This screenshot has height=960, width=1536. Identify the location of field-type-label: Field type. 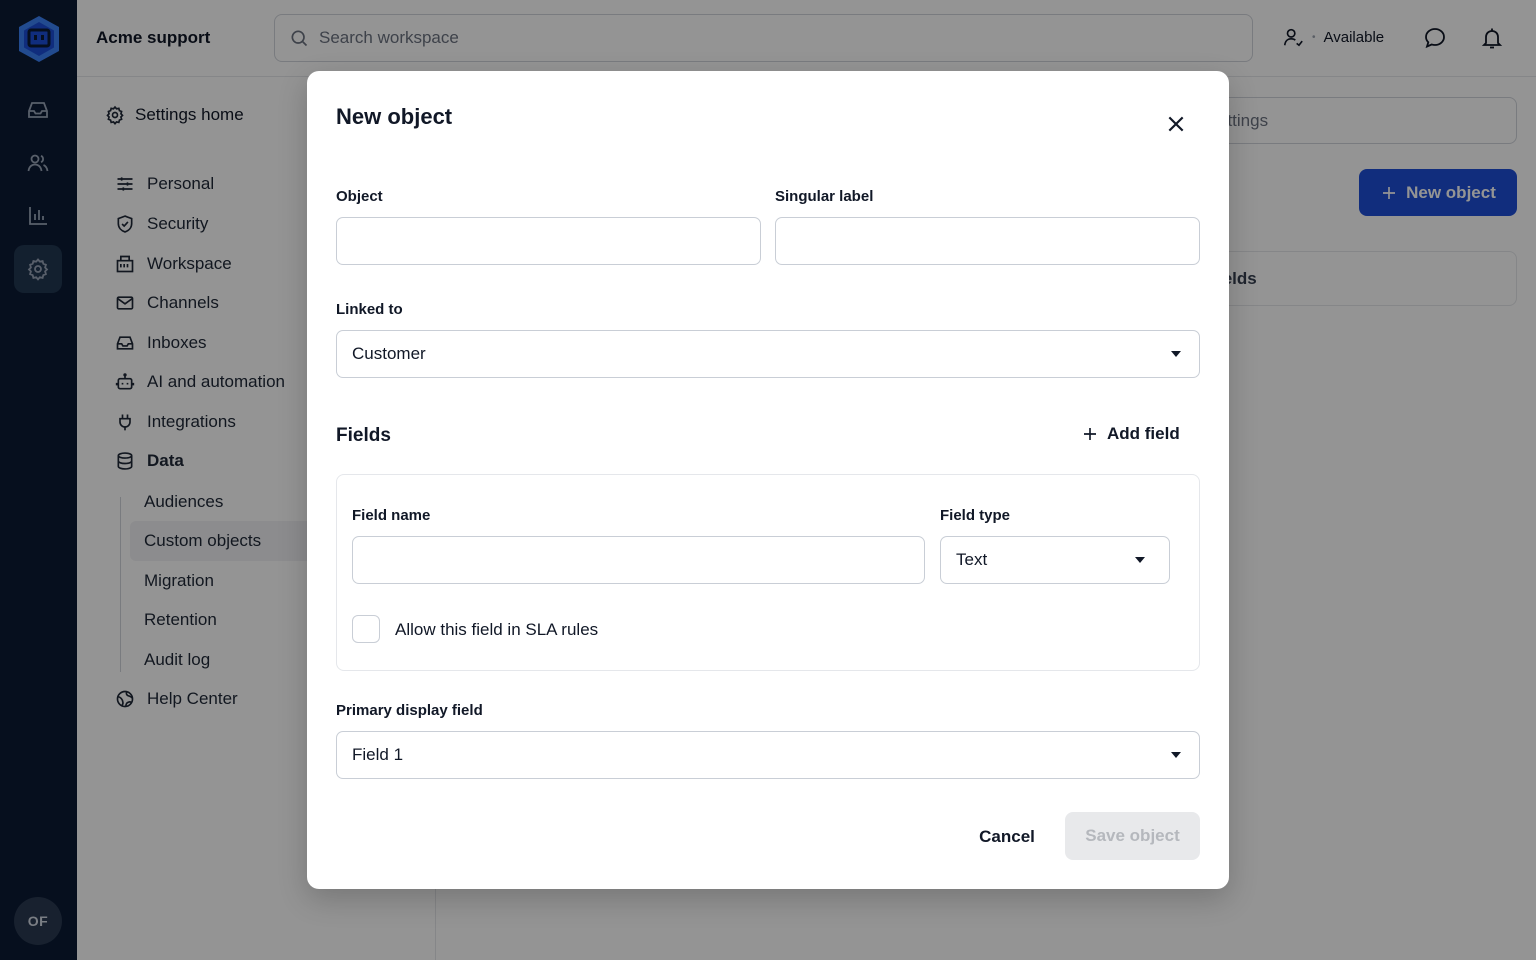
(975, 515).